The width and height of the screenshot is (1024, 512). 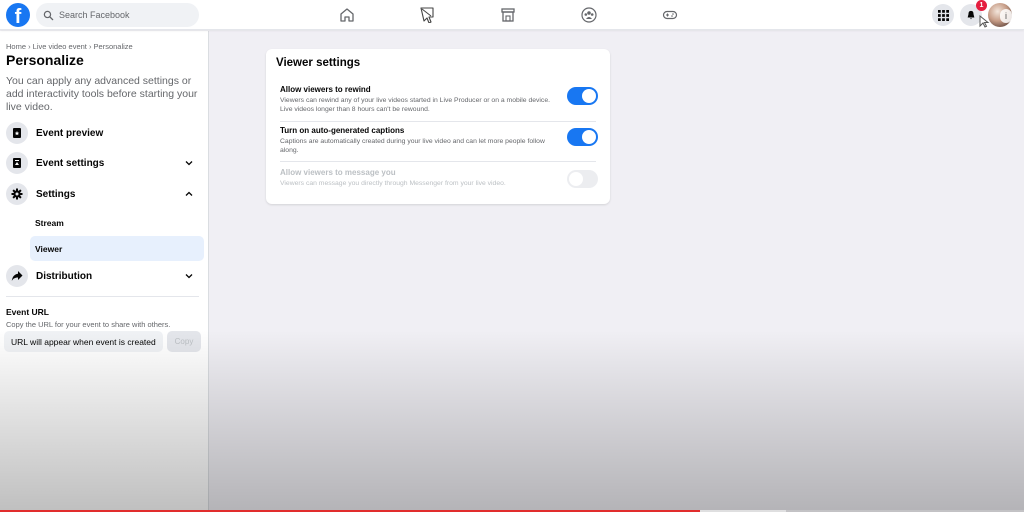 I want to click on sidebar-item-label: Settings, so click(x=56, y=194).